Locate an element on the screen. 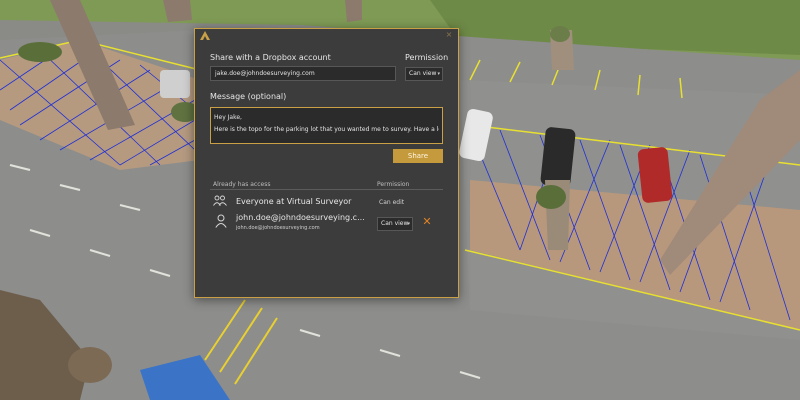 The width and height of the screenshot is (800, 400). access-divider is located at coordinates (326, 189).